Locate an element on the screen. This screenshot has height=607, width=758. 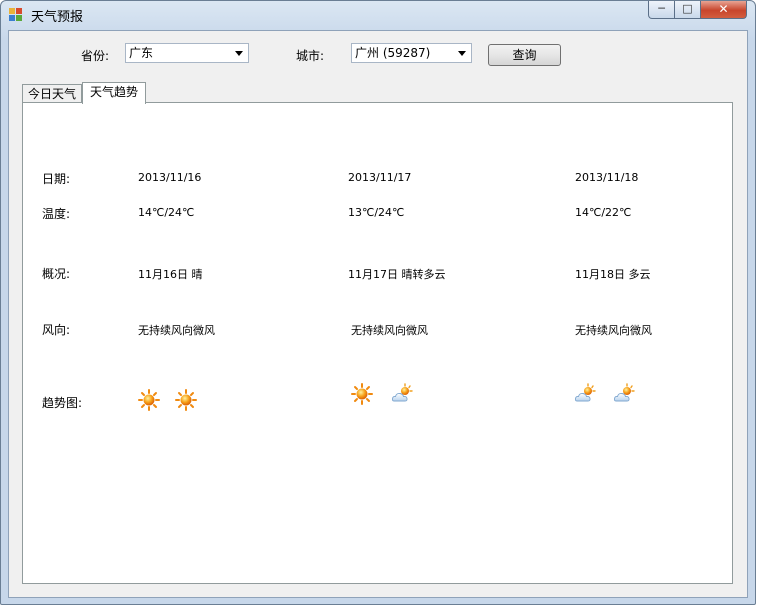
minimize-button: ─ is located at coordinates (661, 10).